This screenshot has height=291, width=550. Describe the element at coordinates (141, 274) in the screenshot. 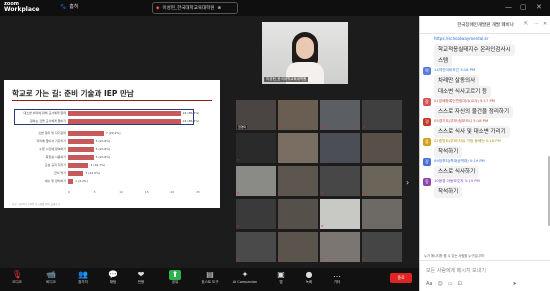

I see `react-icon: ❤` at that location.